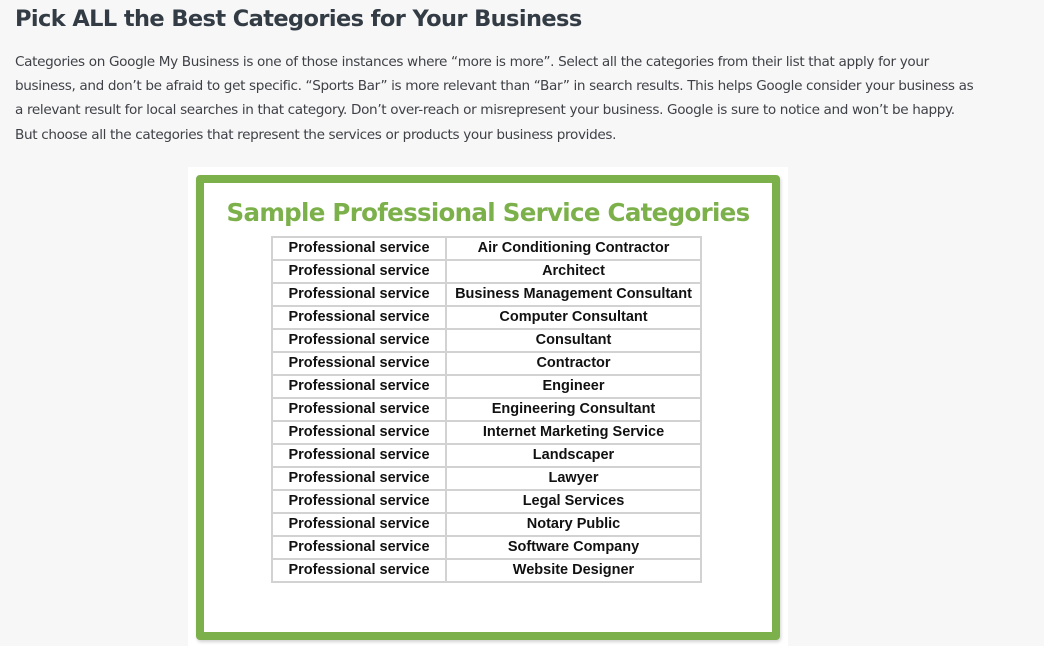  Describe the element at coordinates (573, 570) in the screenshot. I see `category-name-cell: Website Designer` at that location.